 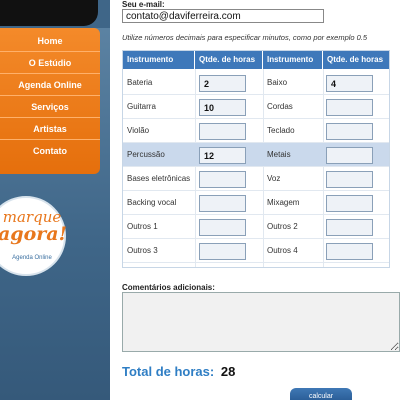 I want to click on comments-textarea, so click(x=261, y=322).